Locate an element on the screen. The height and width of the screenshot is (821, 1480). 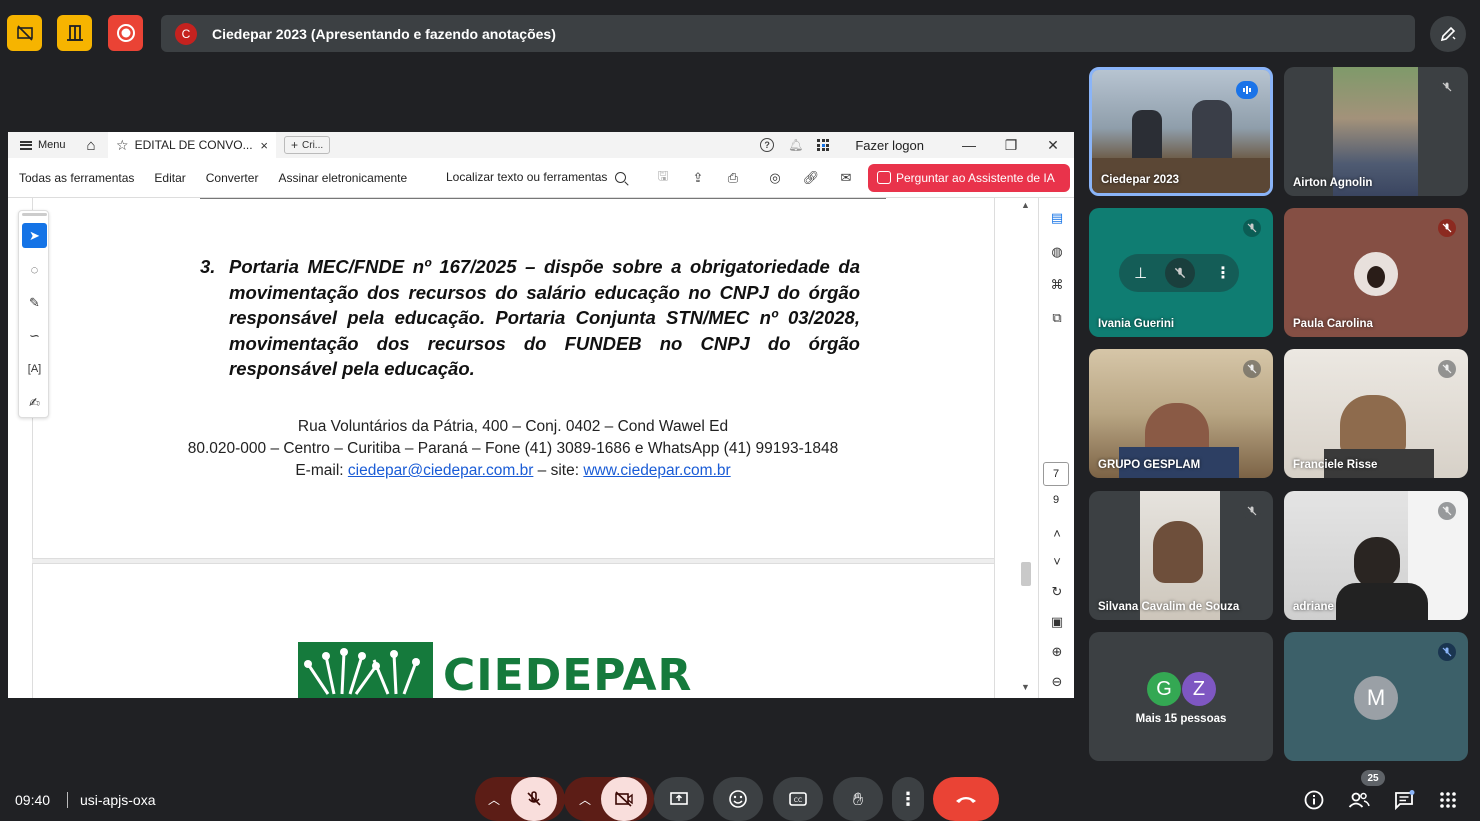
scroll-thumb is located at coordinates (1026, 574).